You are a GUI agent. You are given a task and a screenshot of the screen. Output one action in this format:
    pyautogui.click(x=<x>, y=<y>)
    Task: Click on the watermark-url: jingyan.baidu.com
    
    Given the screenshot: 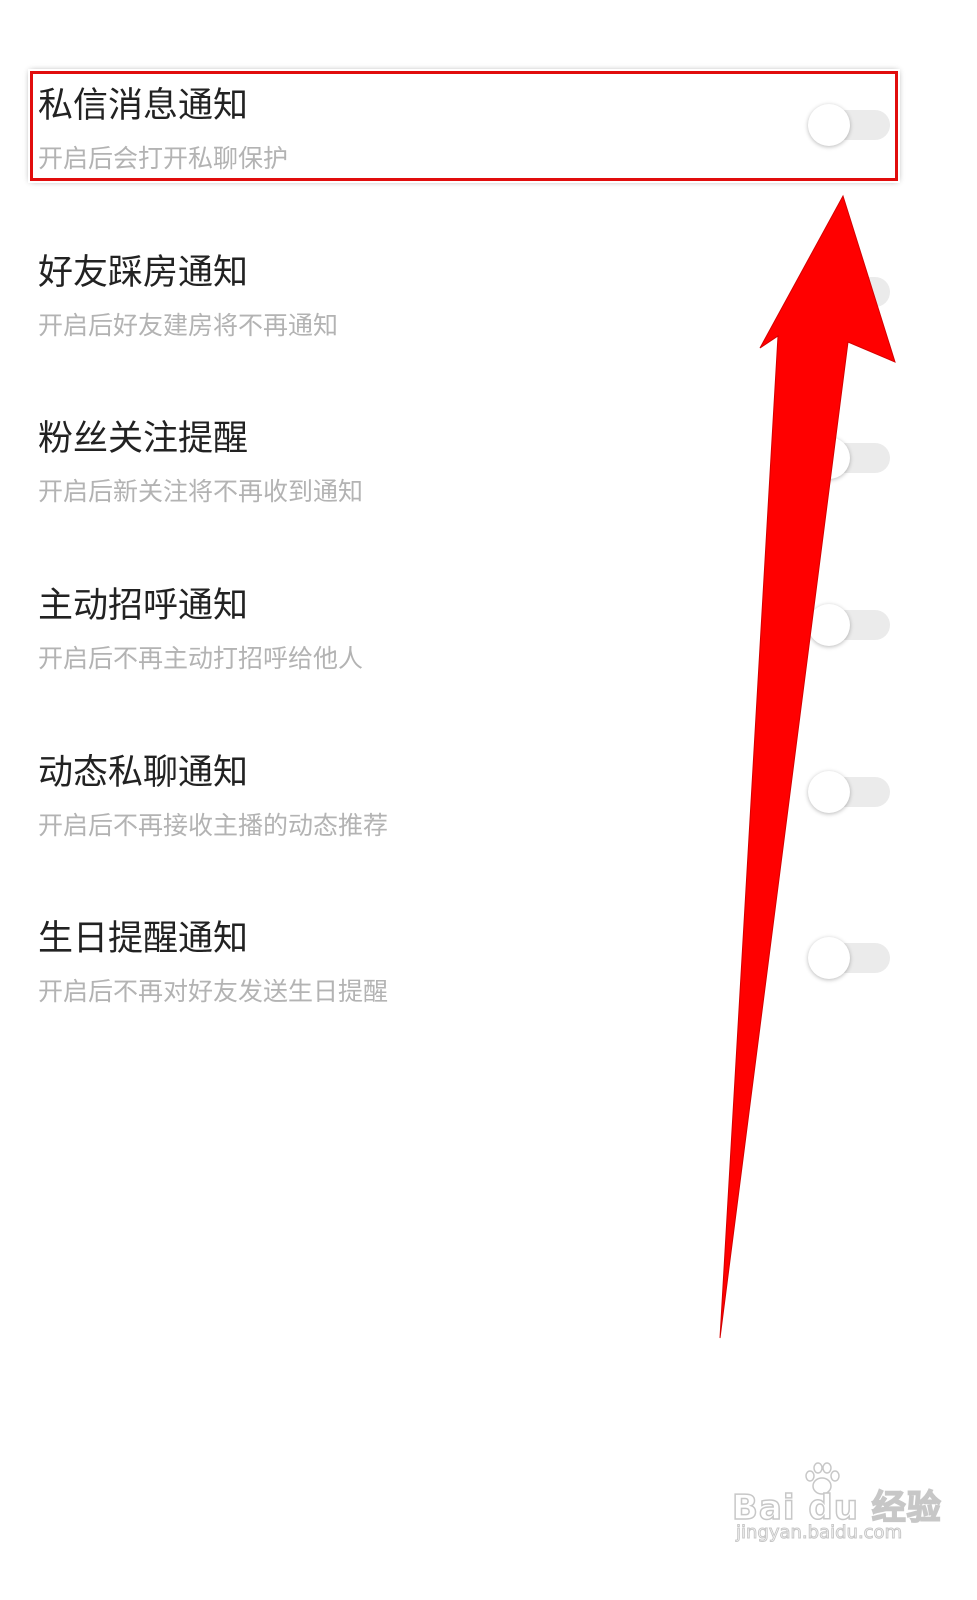 What is the action you would take?
    pyautogui.click(x=819, y=1533)
    